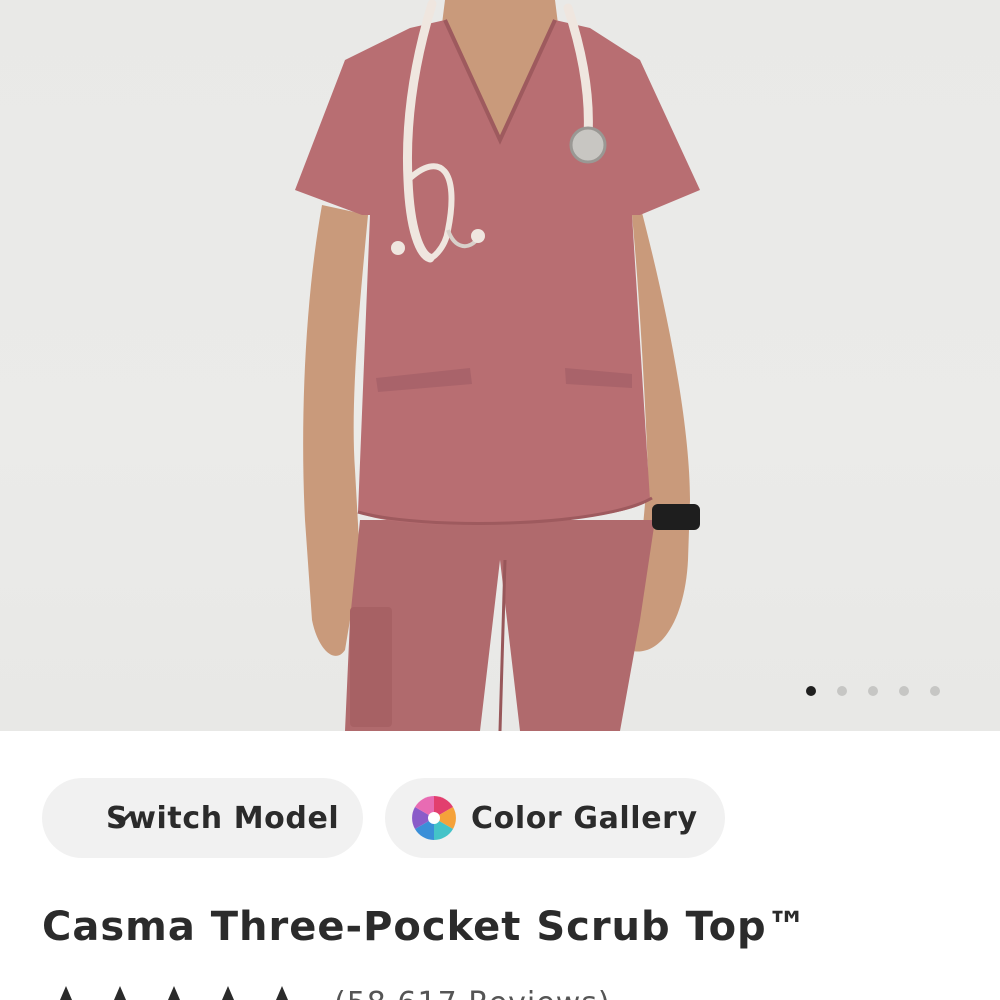  Describe the element at coordinates (811, 691) in the screenshot. I see `carousel-dot-active` at that location.